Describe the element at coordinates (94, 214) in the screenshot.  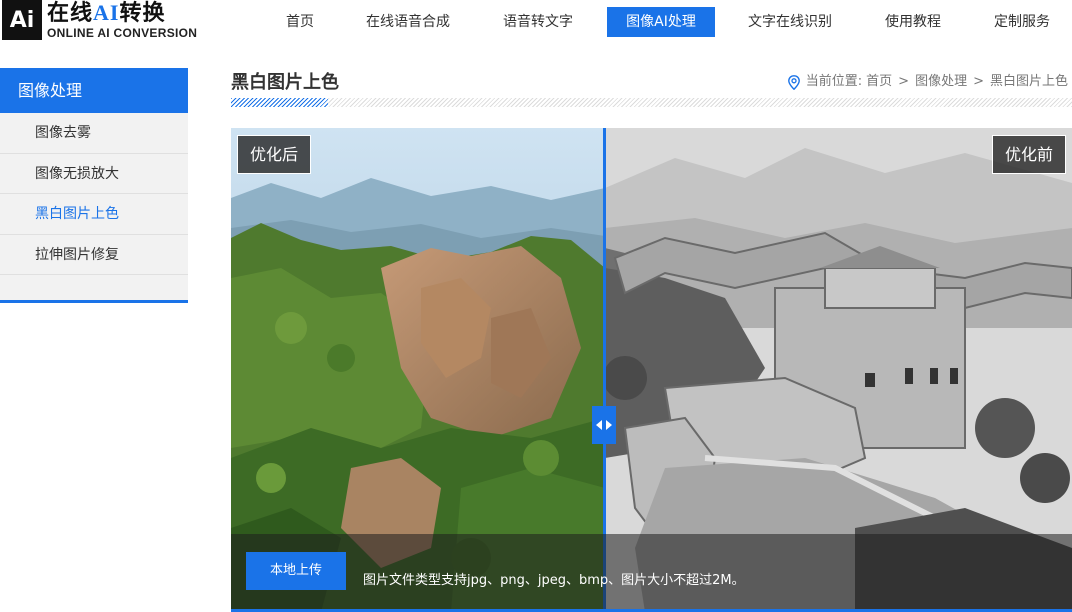
I see `sidebar-item-colorize: 黑白图片上色` at that location.